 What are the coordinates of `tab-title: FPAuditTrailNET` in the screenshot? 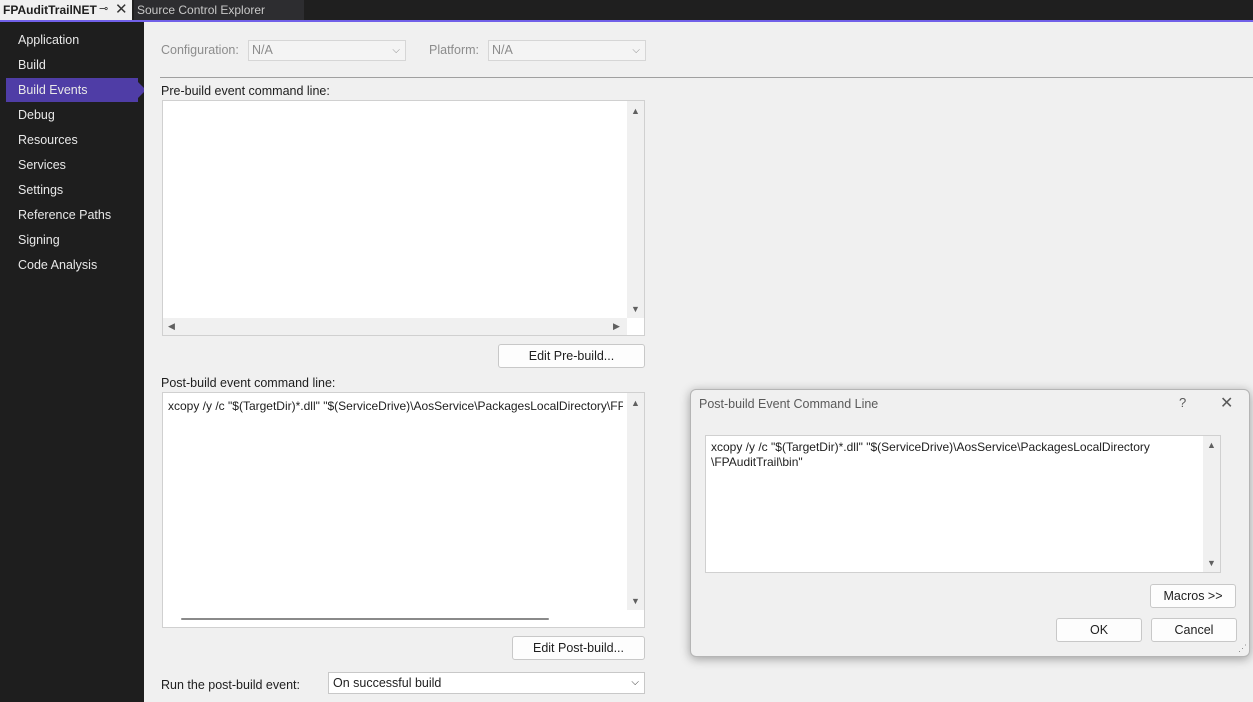 It's located at (50, 10).